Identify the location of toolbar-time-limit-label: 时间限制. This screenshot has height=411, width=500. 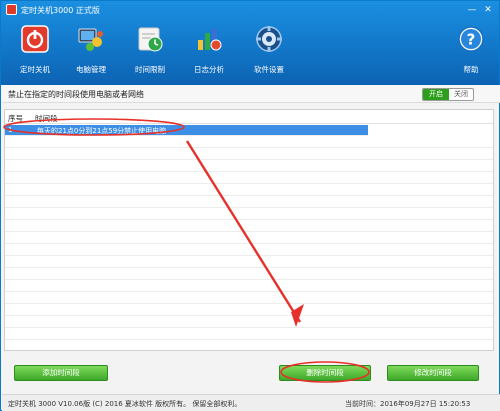
(150, 69).